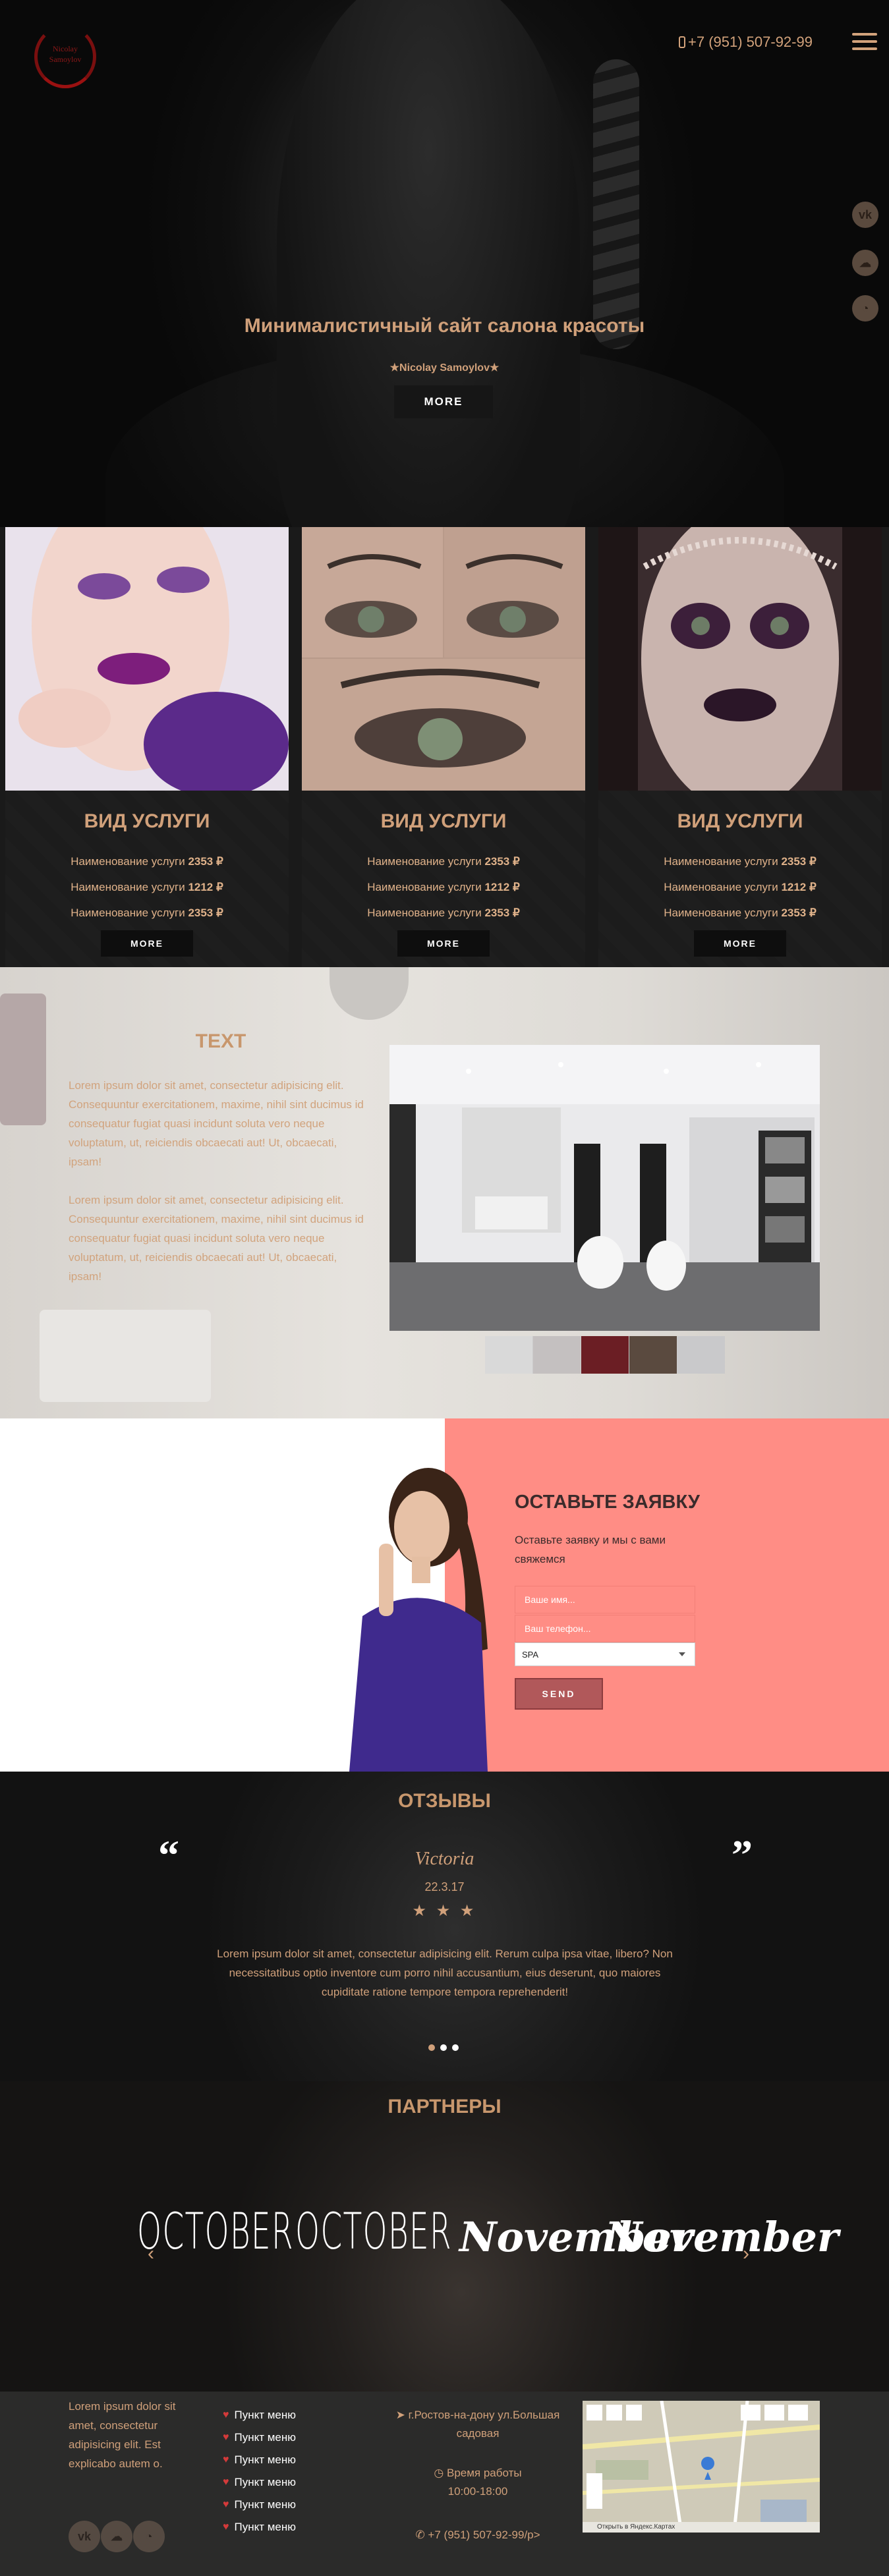  What do you see at coordinates (23, 1059) in the screenshot?
I see `background-blur` at bounding box center [23, 1059].